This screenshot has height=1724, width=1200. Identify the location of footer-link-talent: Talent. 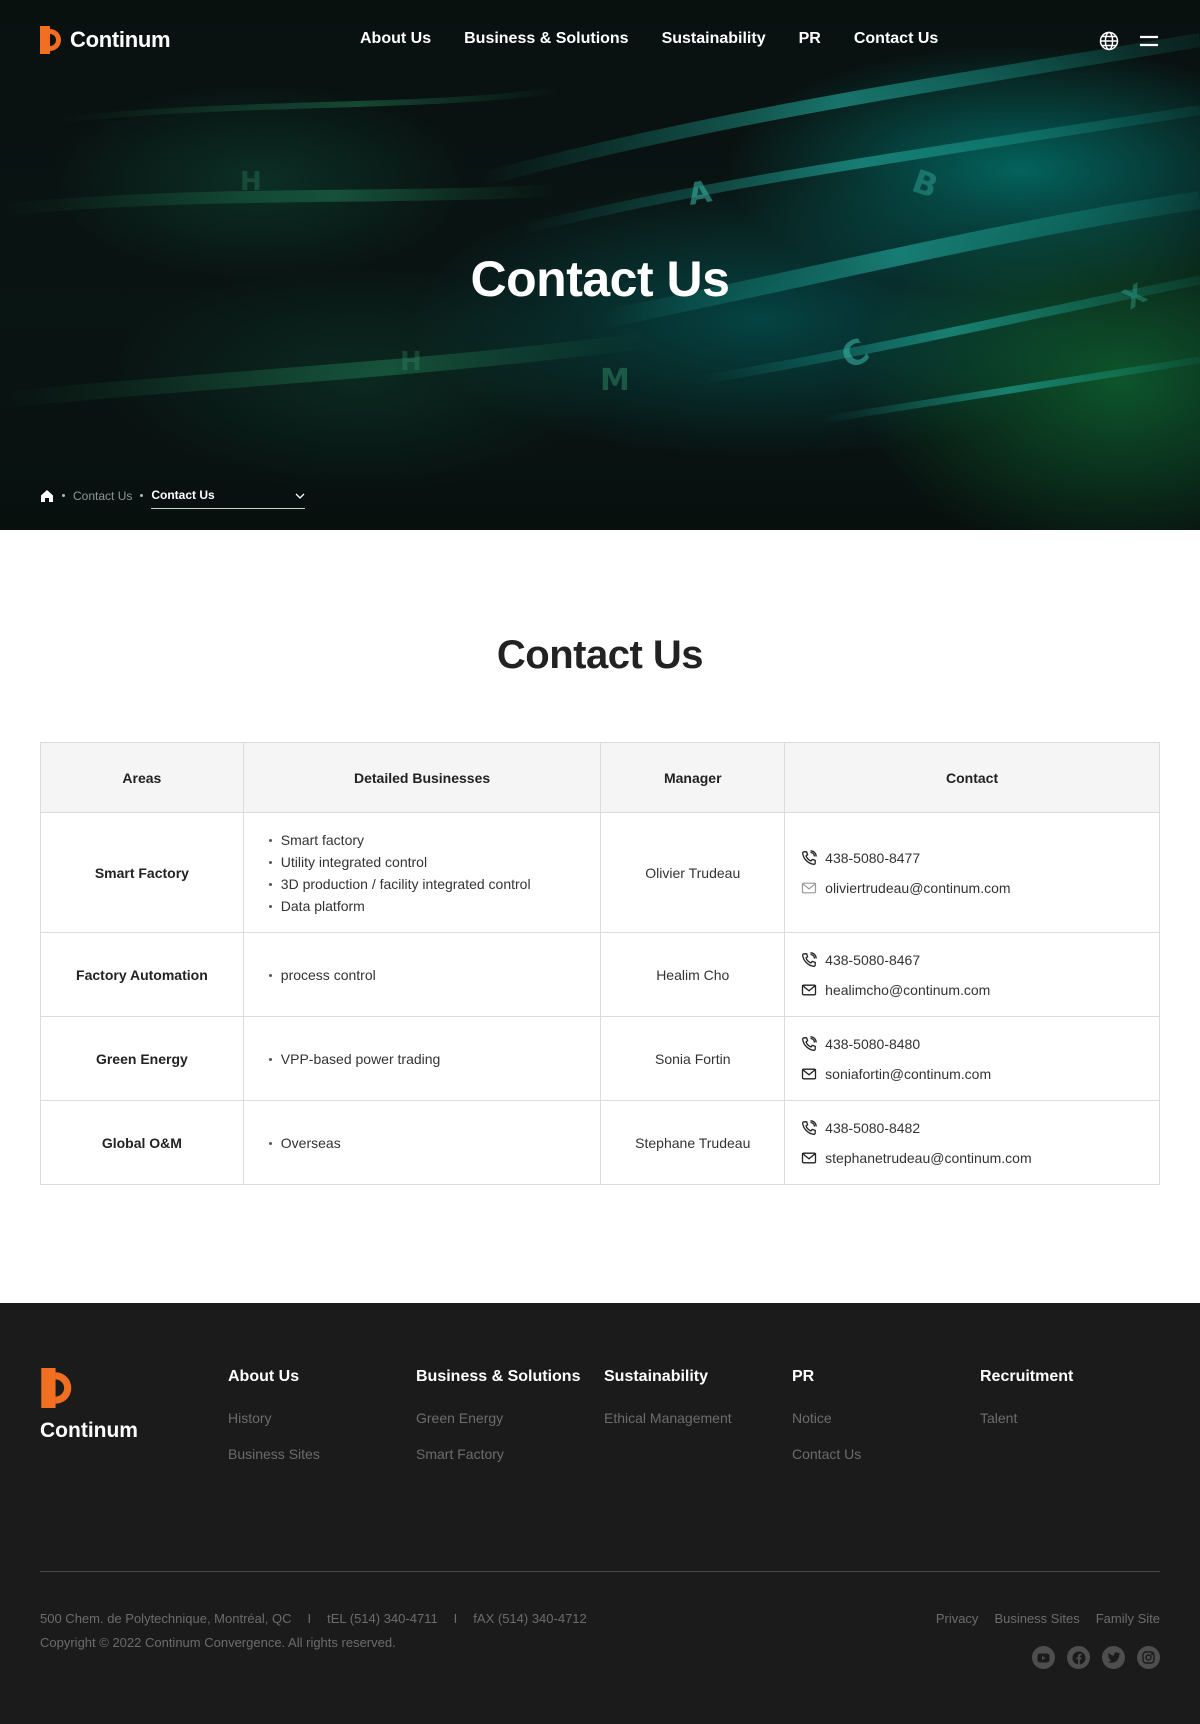
(1074, 1418).